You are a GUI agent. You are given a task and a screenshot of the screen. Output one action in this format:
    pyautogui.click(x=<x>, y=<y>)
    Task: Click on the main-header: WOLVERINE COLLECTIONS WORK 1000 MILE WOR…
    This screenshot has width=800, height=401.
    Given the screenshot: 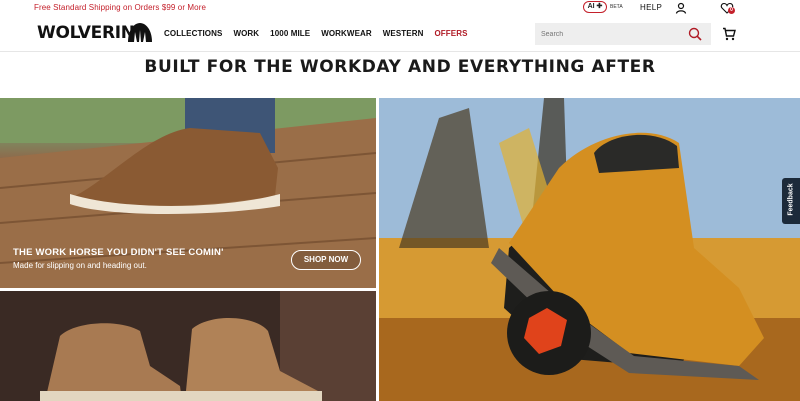 What is the action you would take?
    pyautogui.click(x=400, y=34)
    